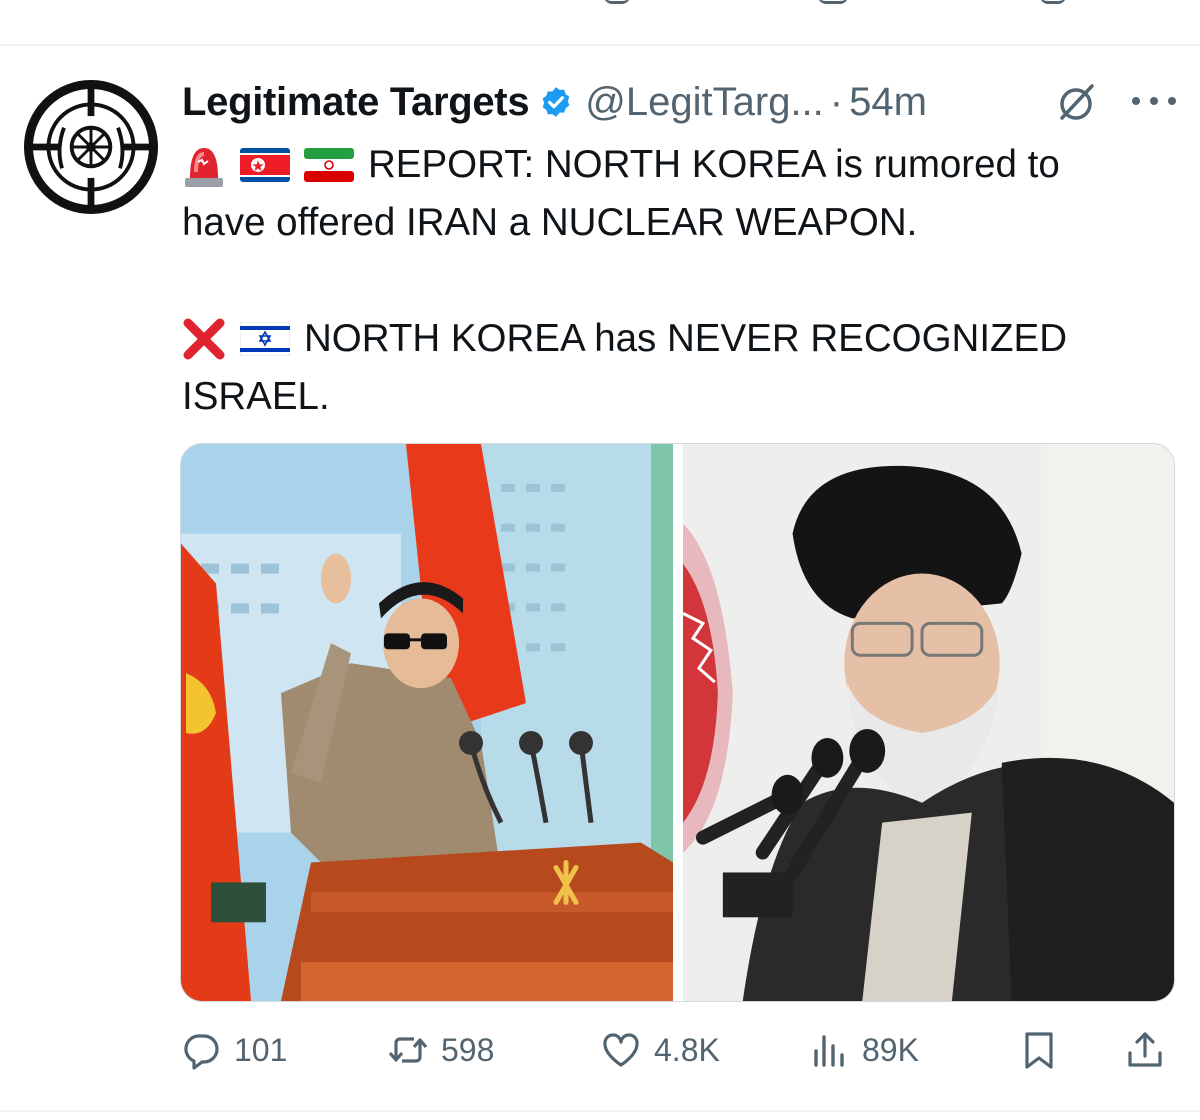 The height and width of the screenshot is (1120, 1200). I want to click on tweet-line-text: NORTH KOREA has NEVER RECOGNIZED, so click(686, 338).